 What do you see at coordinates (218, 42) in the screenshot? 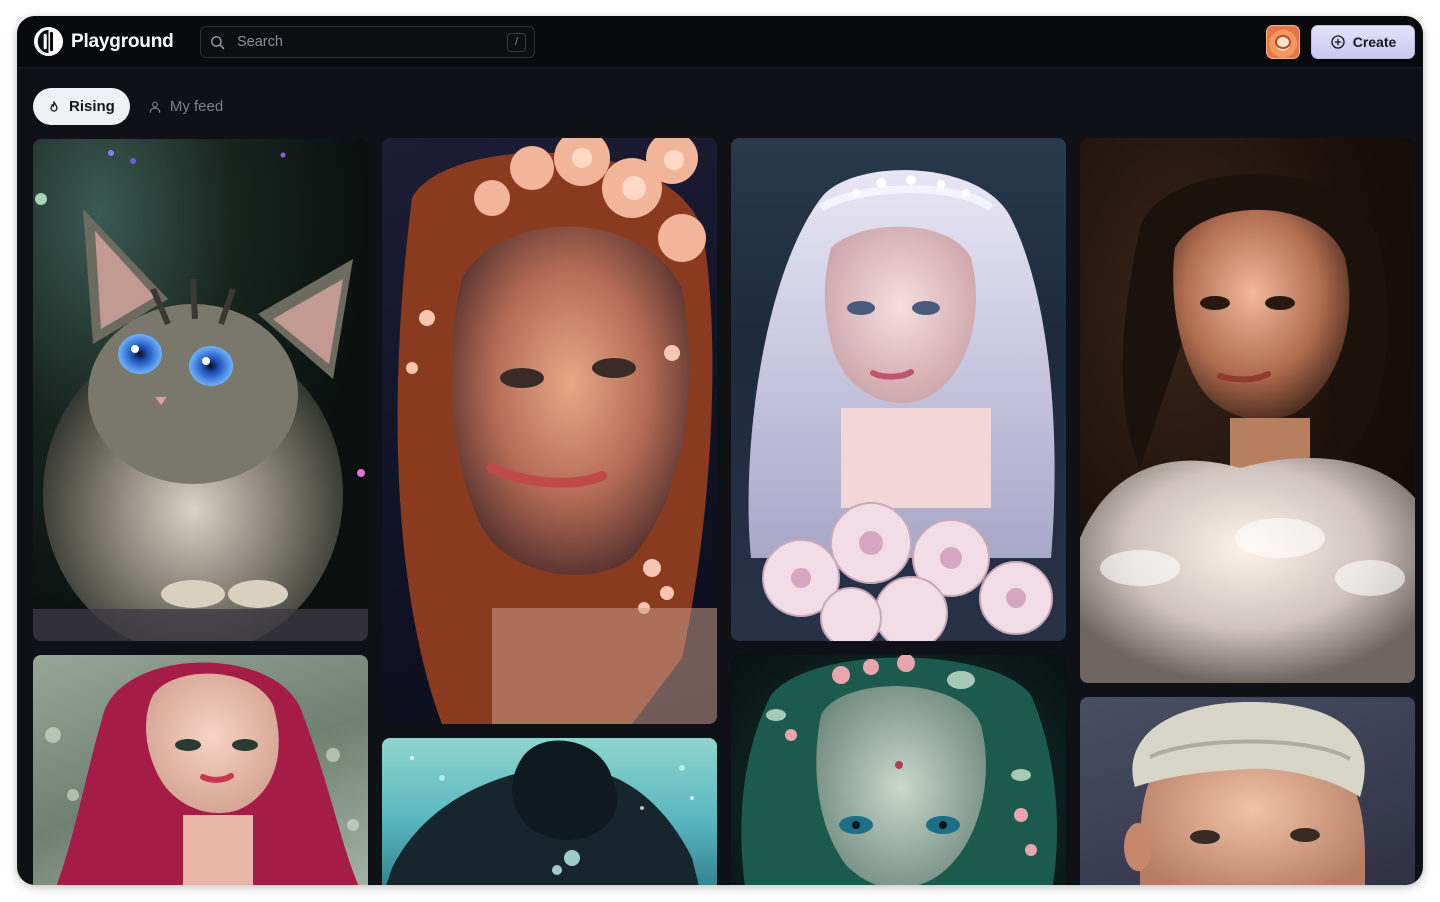
I see `search-icon` at bounding box center [218, 42].